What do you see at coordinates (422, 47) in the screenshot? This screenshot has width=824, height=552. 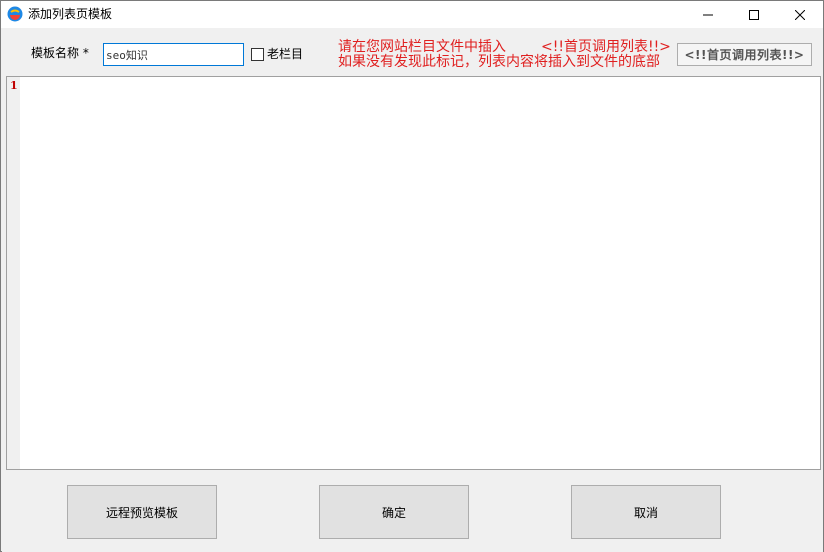 I see `hint-line-1: 请在您网站栏目文件中插入` at bounding box center [422, 47].